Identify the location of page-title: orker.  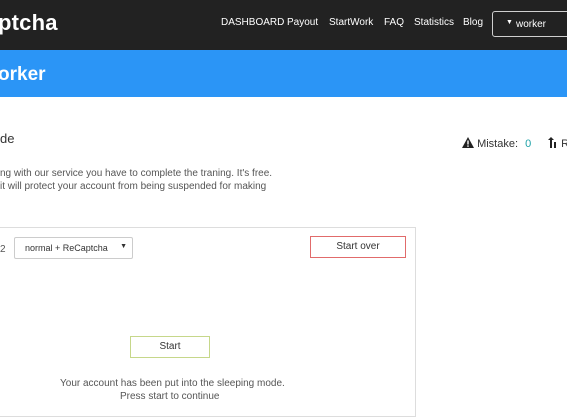
(23, 74).